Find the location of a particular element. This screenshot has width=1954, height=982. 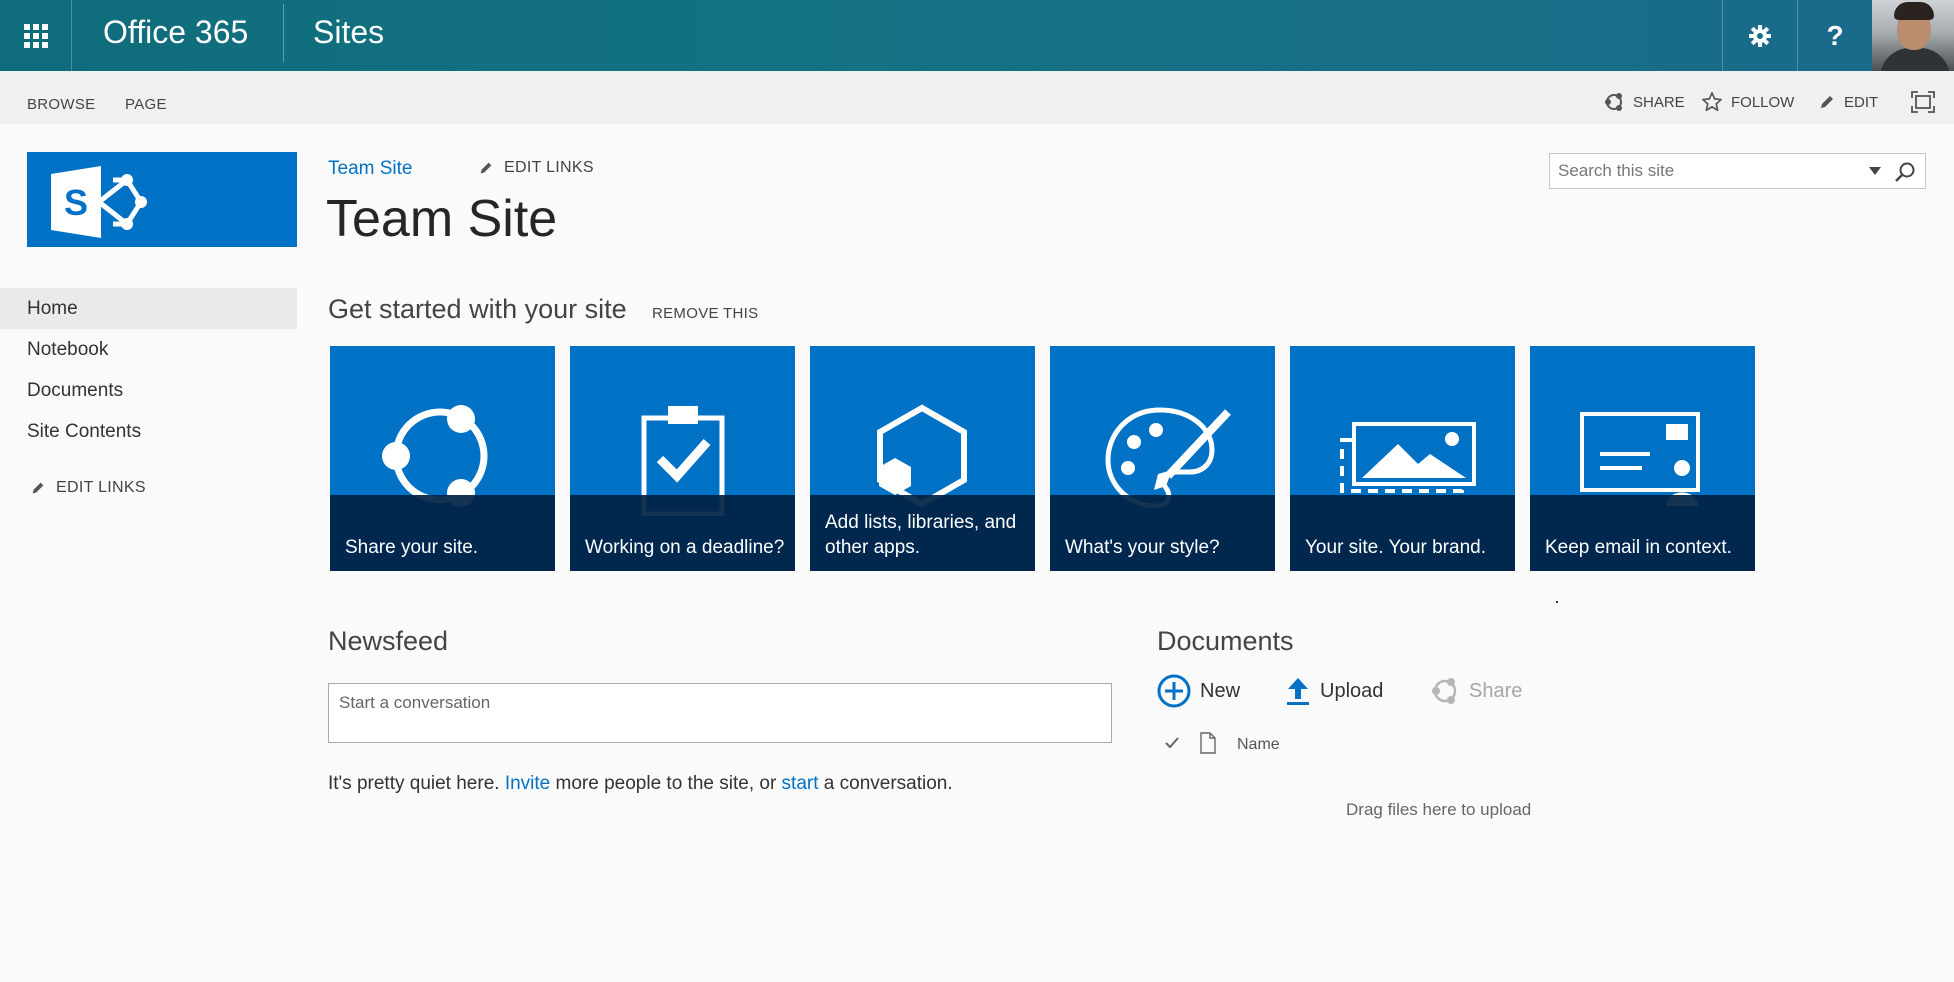

waffle-icon is located at coordinates (35, 35).